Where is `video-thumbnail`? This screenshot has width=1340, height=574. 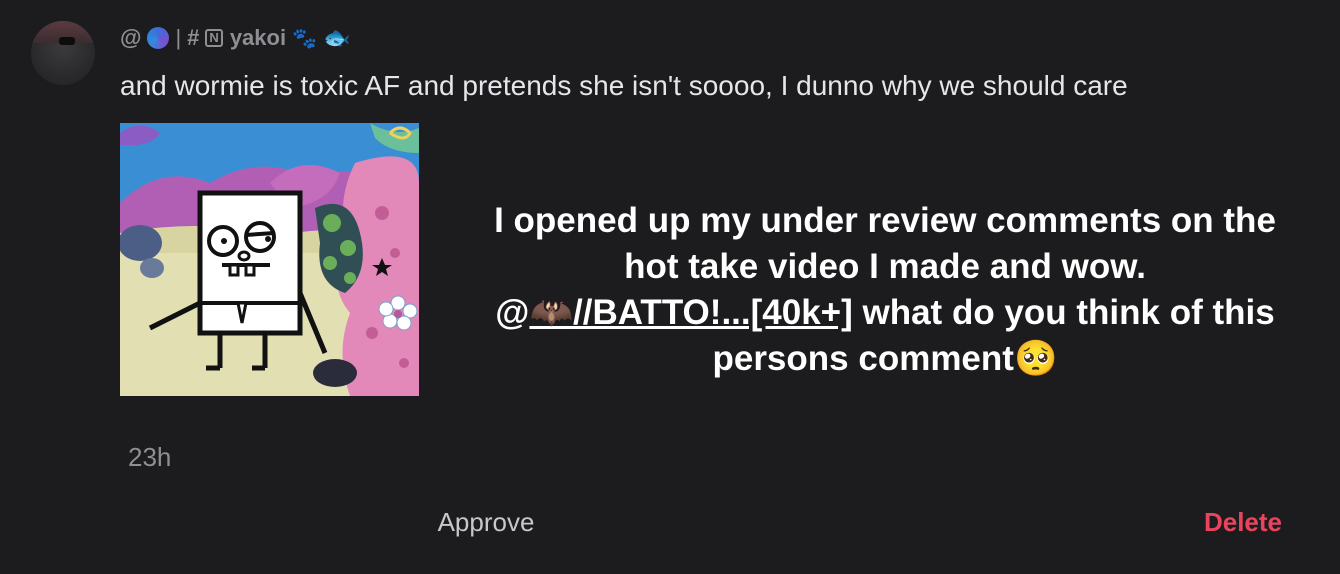
video-thumbnail is located at coordinates (269, 259).